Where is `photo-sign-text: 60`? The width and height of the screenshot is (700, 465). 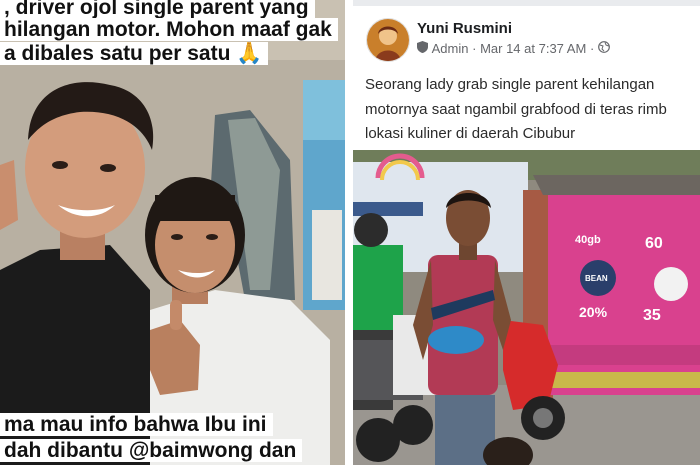
photo-sign-text: 60 is located at coordinates (654, 243).